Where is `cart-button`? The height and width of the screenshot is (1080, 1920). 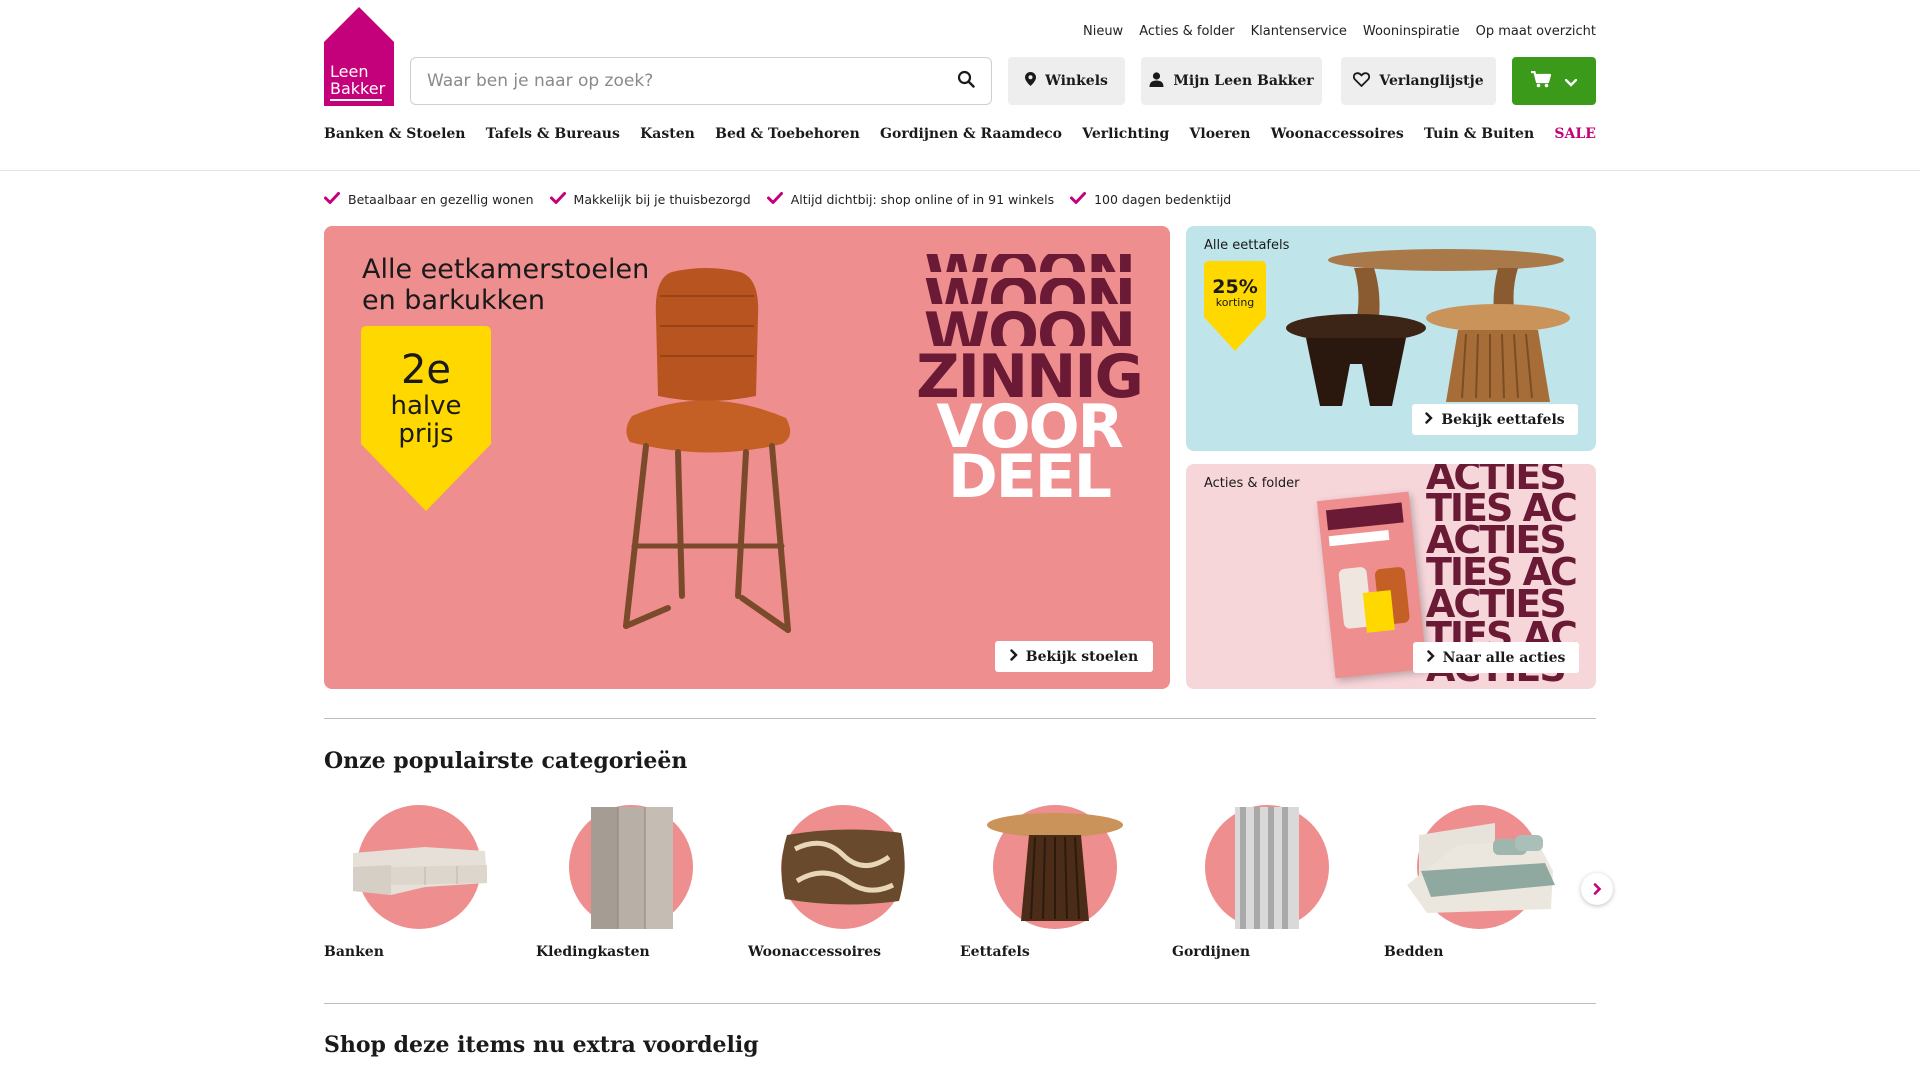
cart-button is located at coordinates (1554, 81).